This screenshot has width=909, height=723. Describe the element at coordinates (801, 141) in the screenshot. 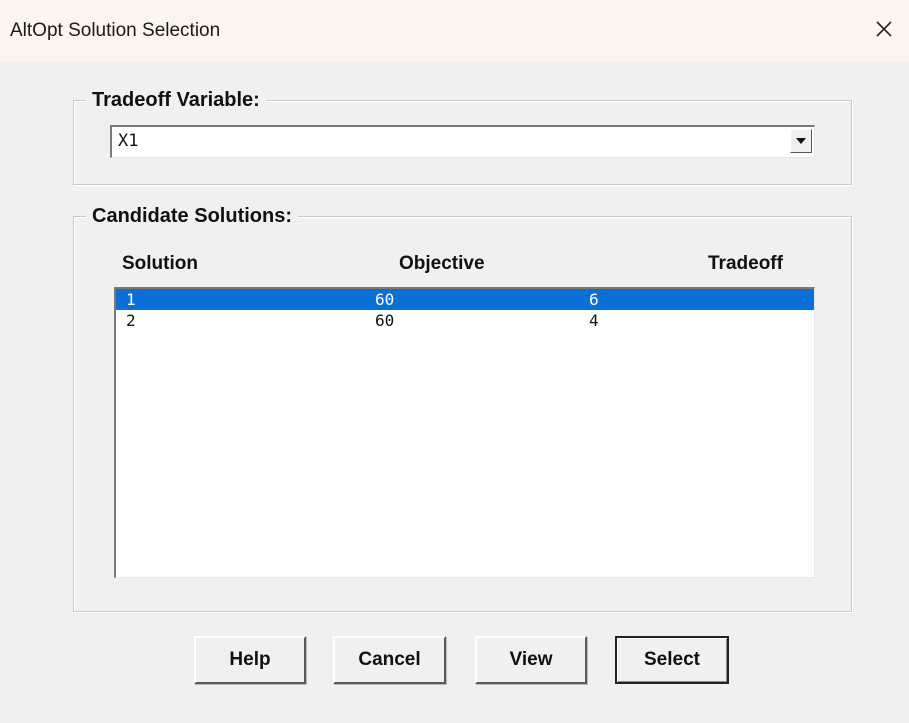

I see `dropdown-arrow-icon` at that location.